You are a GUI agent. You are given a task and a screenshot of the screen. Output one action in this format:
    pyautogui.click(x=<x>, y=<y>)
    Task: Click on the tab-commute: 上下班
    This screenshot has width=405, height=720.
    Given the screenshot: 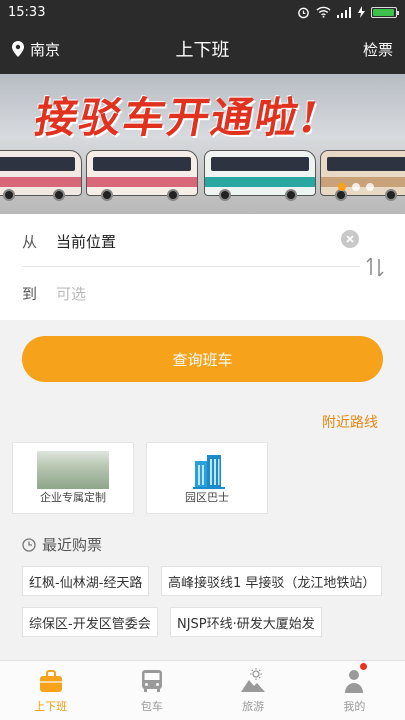 What is the action you would take?
    pyautogui.click(x=50, y=690)
    